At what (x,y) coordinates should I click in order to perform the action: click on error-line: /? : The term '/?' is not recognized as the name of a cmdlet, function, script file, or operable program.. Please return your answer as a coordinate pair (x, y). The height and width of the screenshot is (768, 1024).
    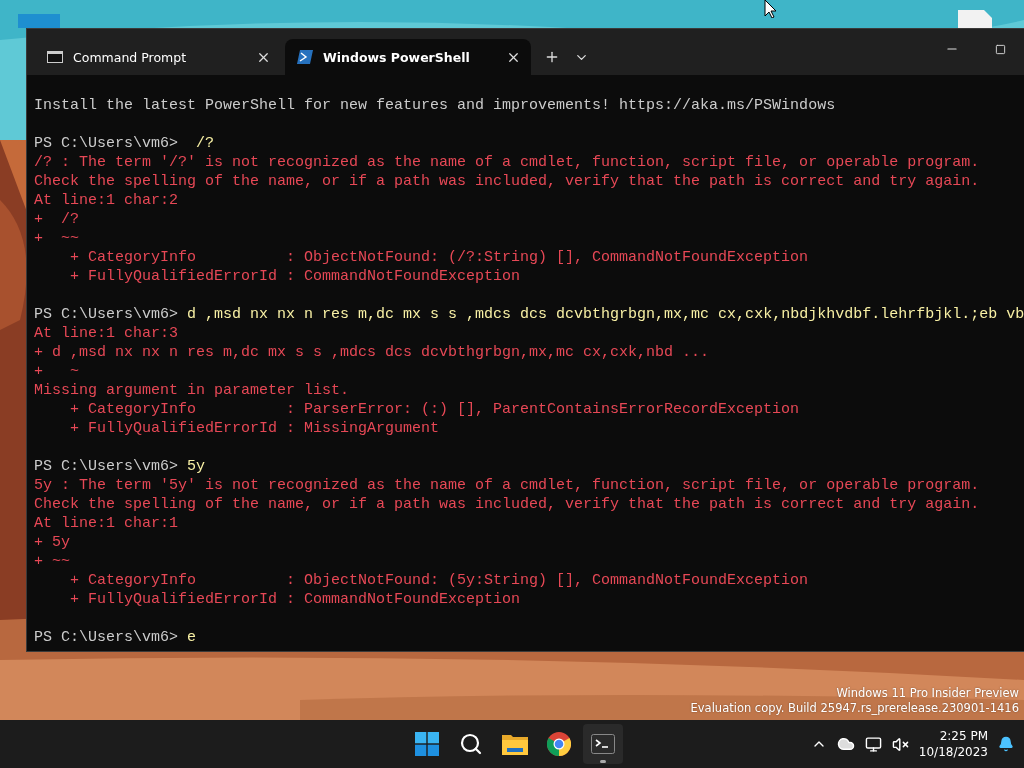
    Looking at the image, I should click on (507, 162).